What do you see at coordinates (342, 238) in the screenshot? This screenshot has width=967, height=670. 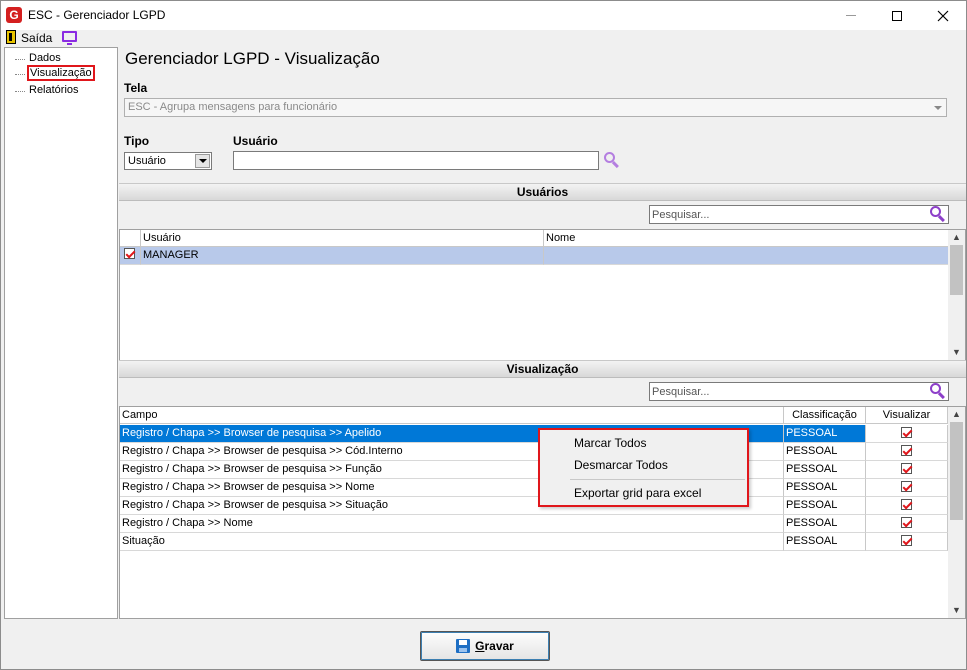 I see `column-header-usuario: Usuário` at bounding box center [342, 238].